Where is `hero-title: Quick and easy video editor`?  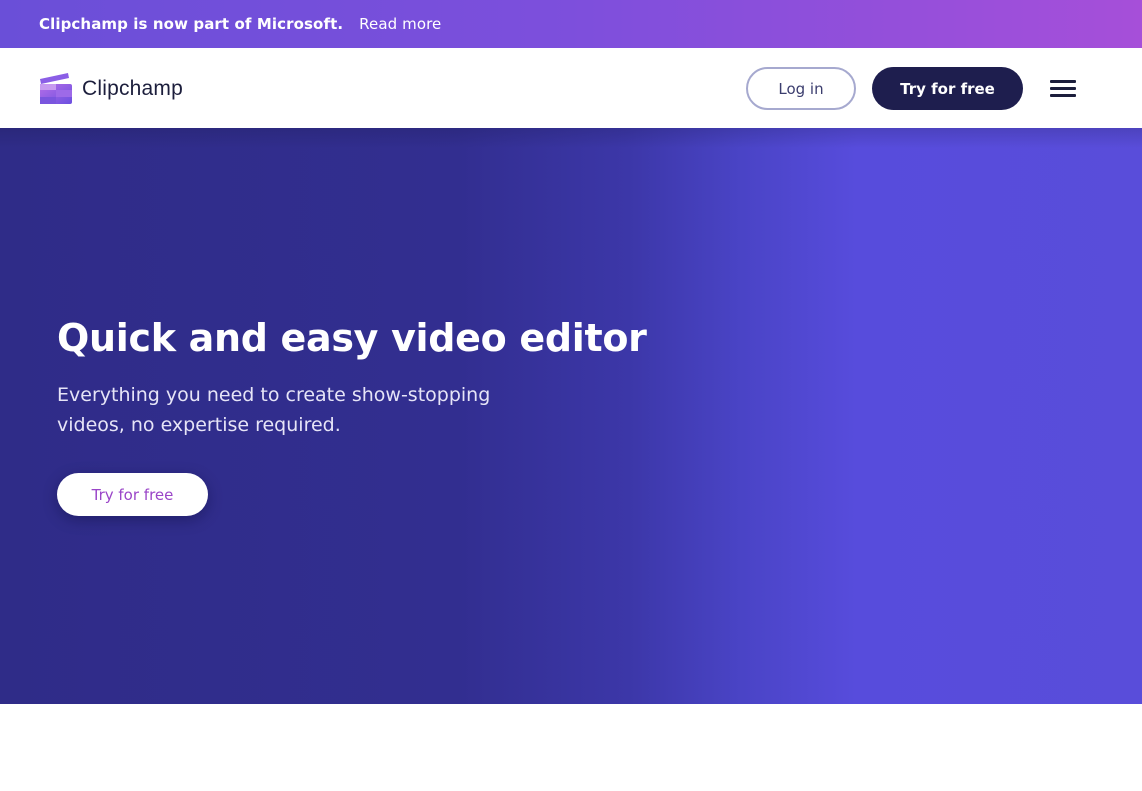
hero-title: Quick and easy video editor is located at coordinates (352, 338).